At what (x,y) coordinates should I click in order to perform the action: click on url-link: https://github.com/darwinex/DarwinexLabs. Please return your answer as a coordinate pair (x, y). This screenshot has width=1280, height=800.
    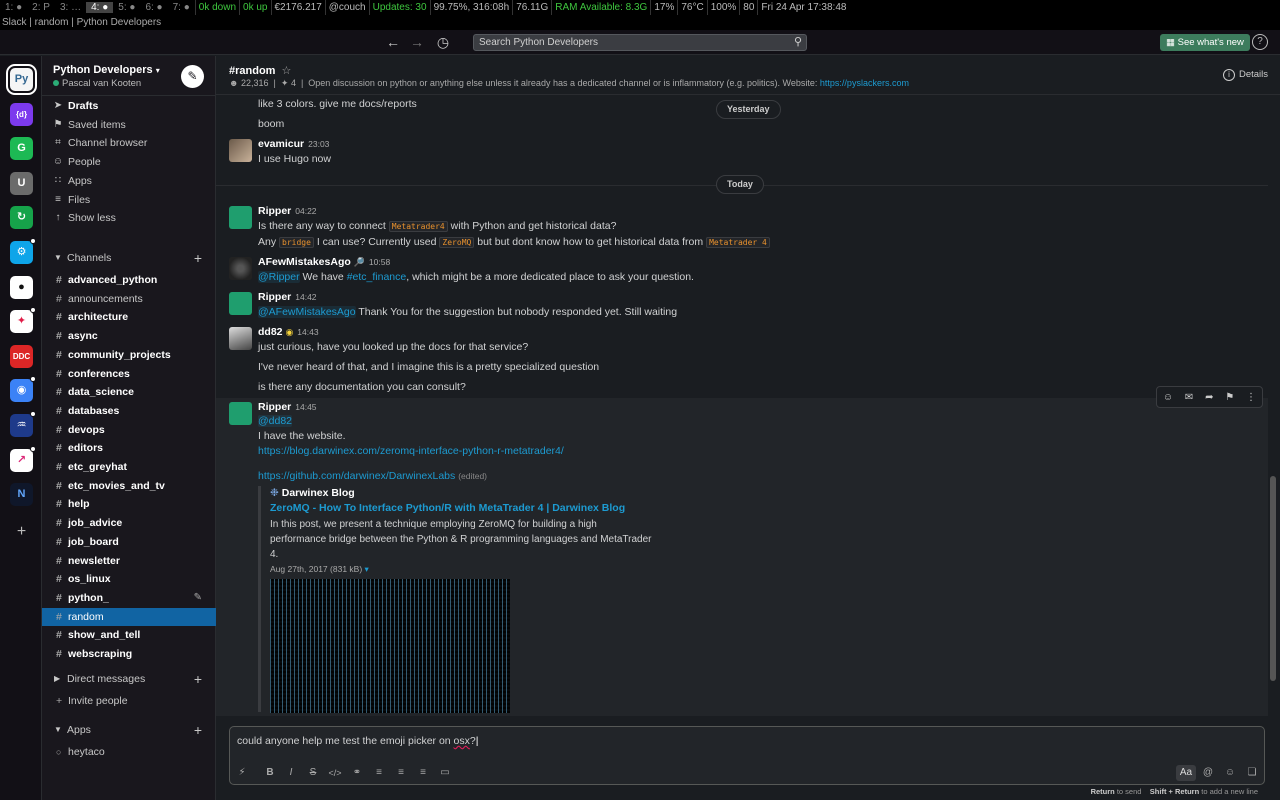
    Looking at the image, I should click on (356, 476).